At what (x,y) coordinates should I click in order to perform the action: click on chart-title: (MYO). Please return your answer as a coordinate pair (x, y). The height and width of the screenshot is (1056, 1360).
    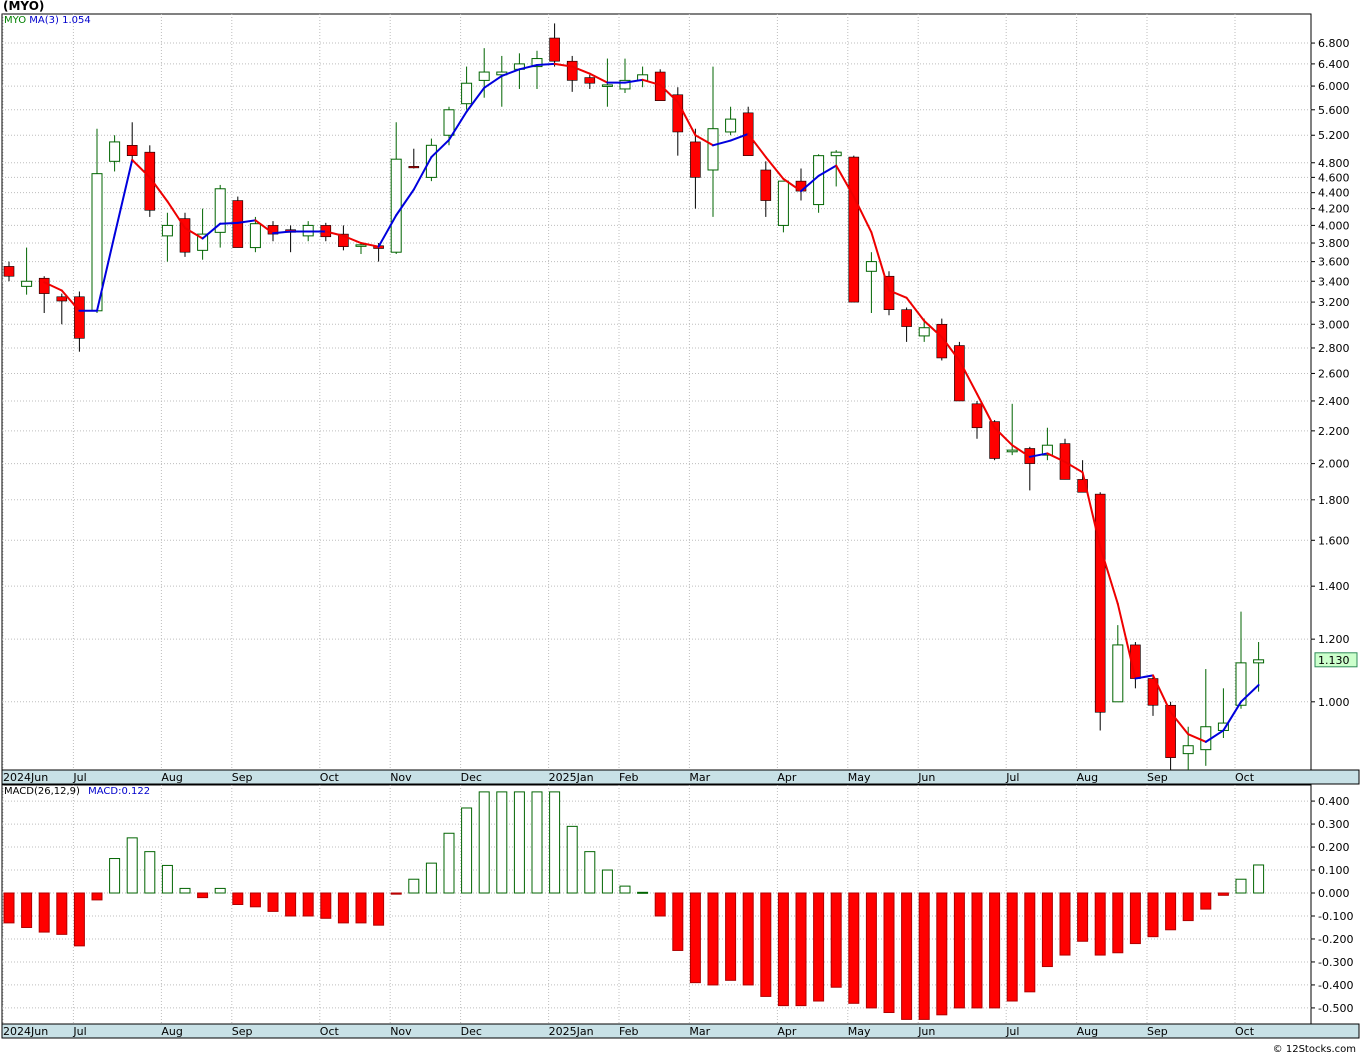
    Looking at the image, I should click on (24, 6).